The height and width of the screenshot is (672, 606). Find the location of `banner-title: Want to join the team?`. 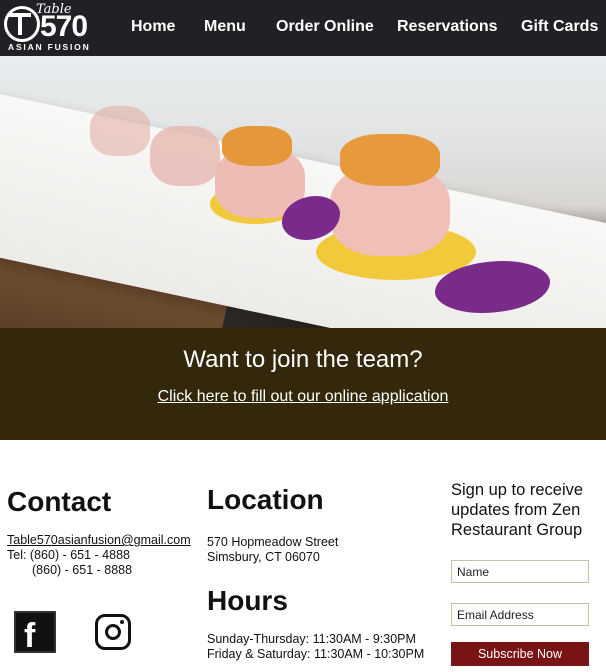

banner-title: Want to join the team? is located at coordinates (303, 359).